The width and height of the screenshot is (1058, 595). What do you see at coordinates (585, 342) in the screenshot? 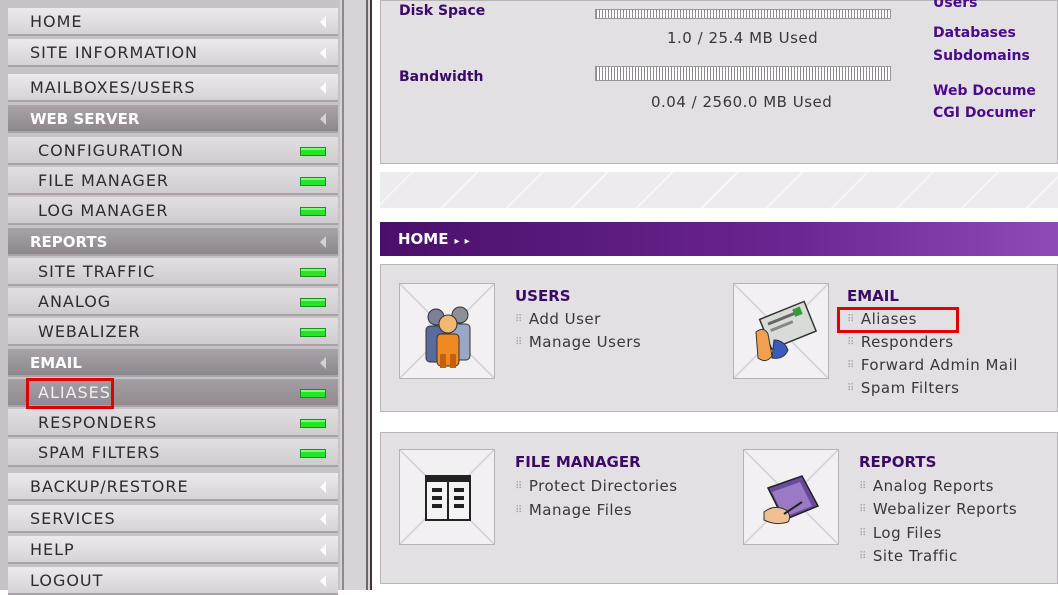
I see `link-label: Manage Users` at bounding box center [585, 342].